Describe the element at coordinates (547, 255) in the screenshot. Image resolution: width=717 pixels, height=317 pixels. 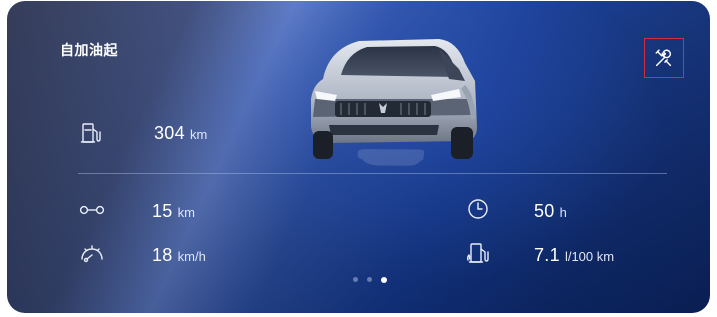
I see `consumption-value: 7.1` at that location.